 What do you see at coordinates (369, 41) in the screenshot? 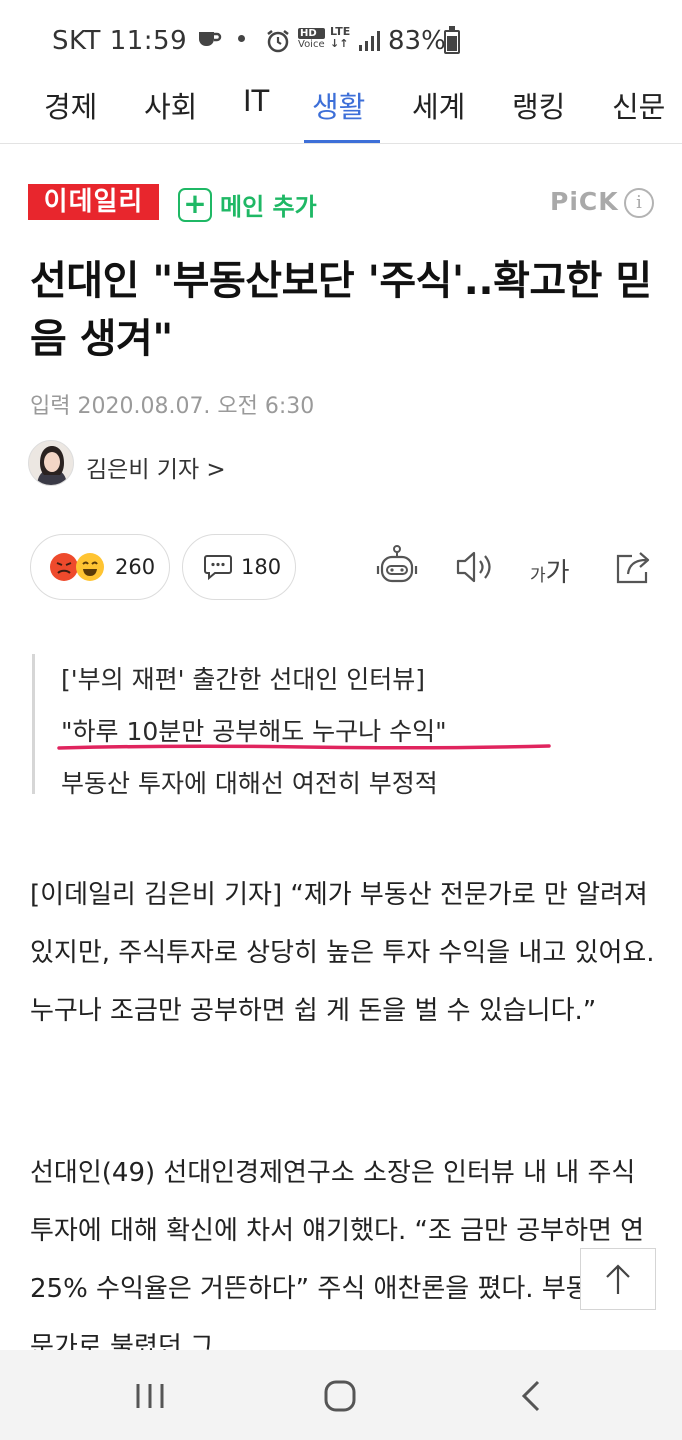
I see `signal-icon` at bounding box center [369, 41].